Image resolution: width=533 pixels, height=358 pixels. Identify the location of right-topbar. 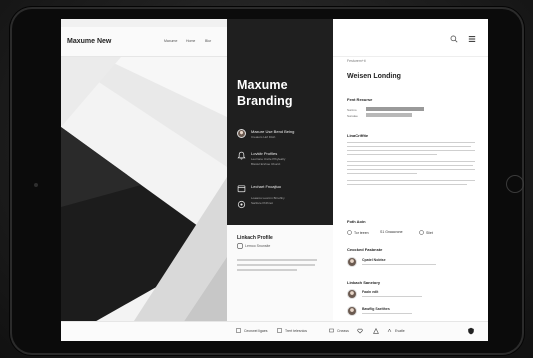
(410, 42).